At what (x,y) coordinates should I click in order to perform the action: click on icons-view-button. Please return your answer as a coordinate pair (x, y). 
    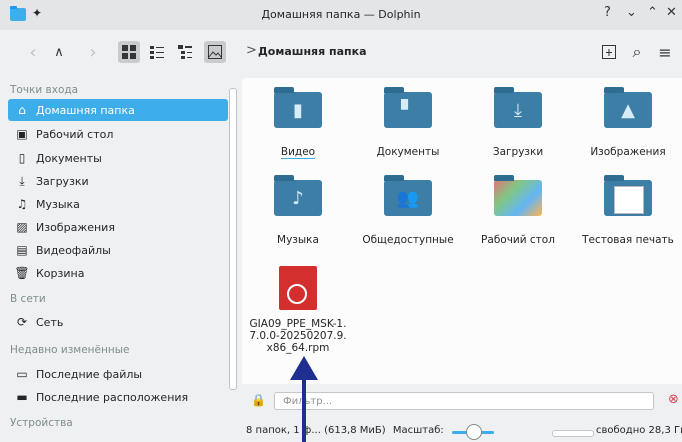
    Looking at the image, I should click on (129, 52).